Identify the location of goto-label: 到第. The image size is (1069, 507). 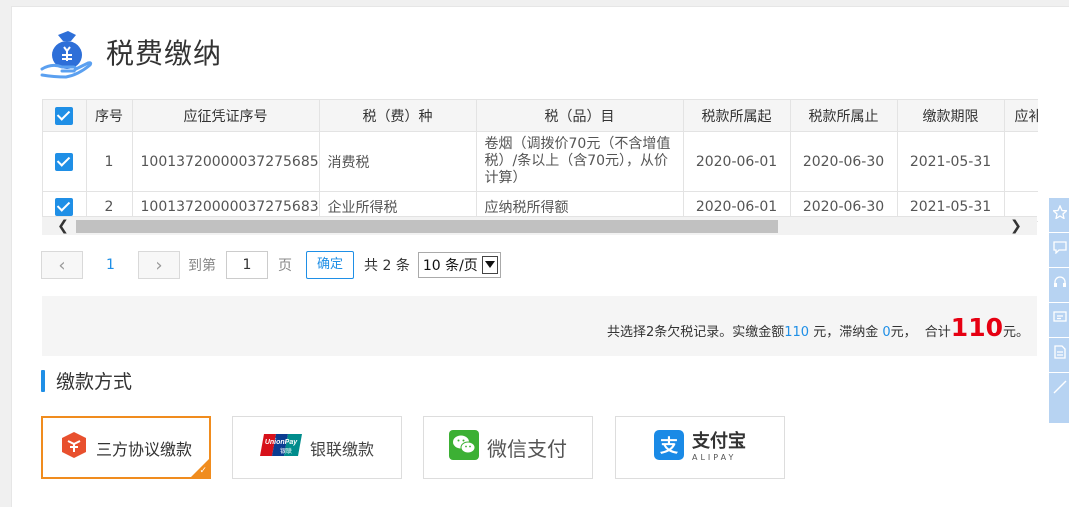
(202, 266).